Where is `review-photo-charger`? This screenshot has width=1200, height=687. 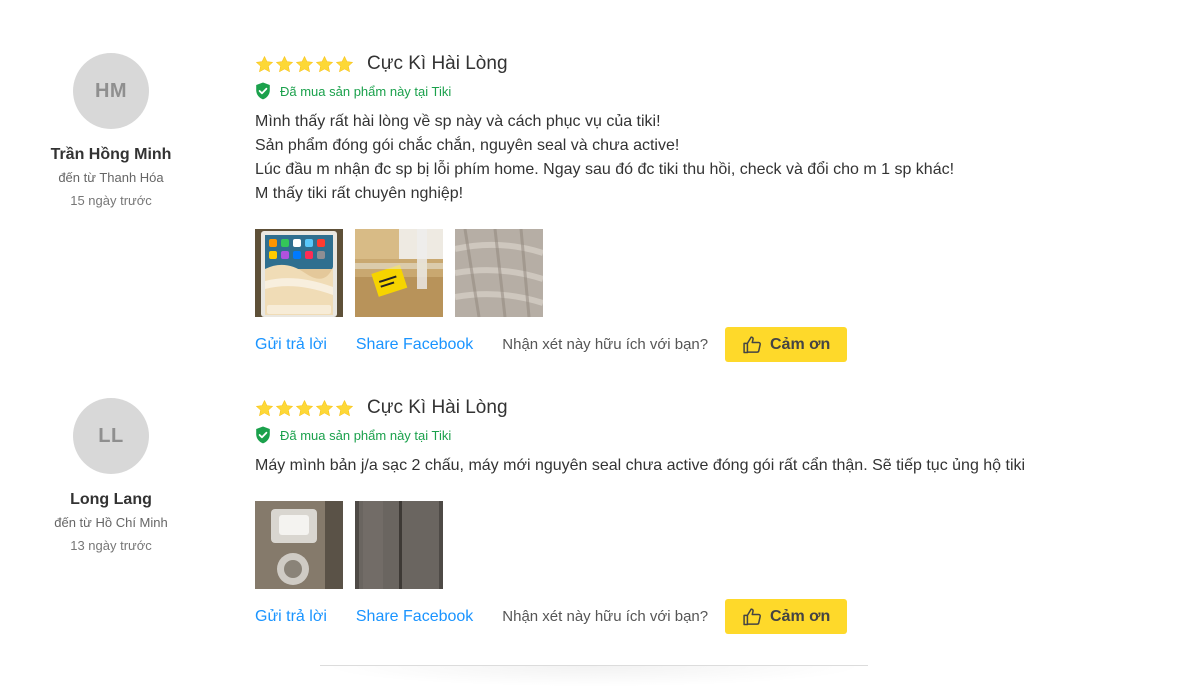
review-photo-charger is located at coordinates (299, 545).